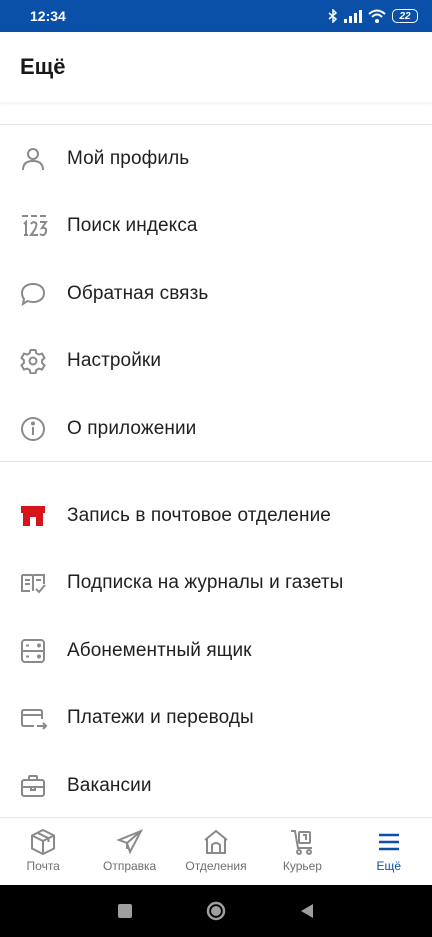  What do you see at coordinates (216, 362) in the screenshot?
I see `menu-item-settings: Настройки` at bounding box center [216, 362].